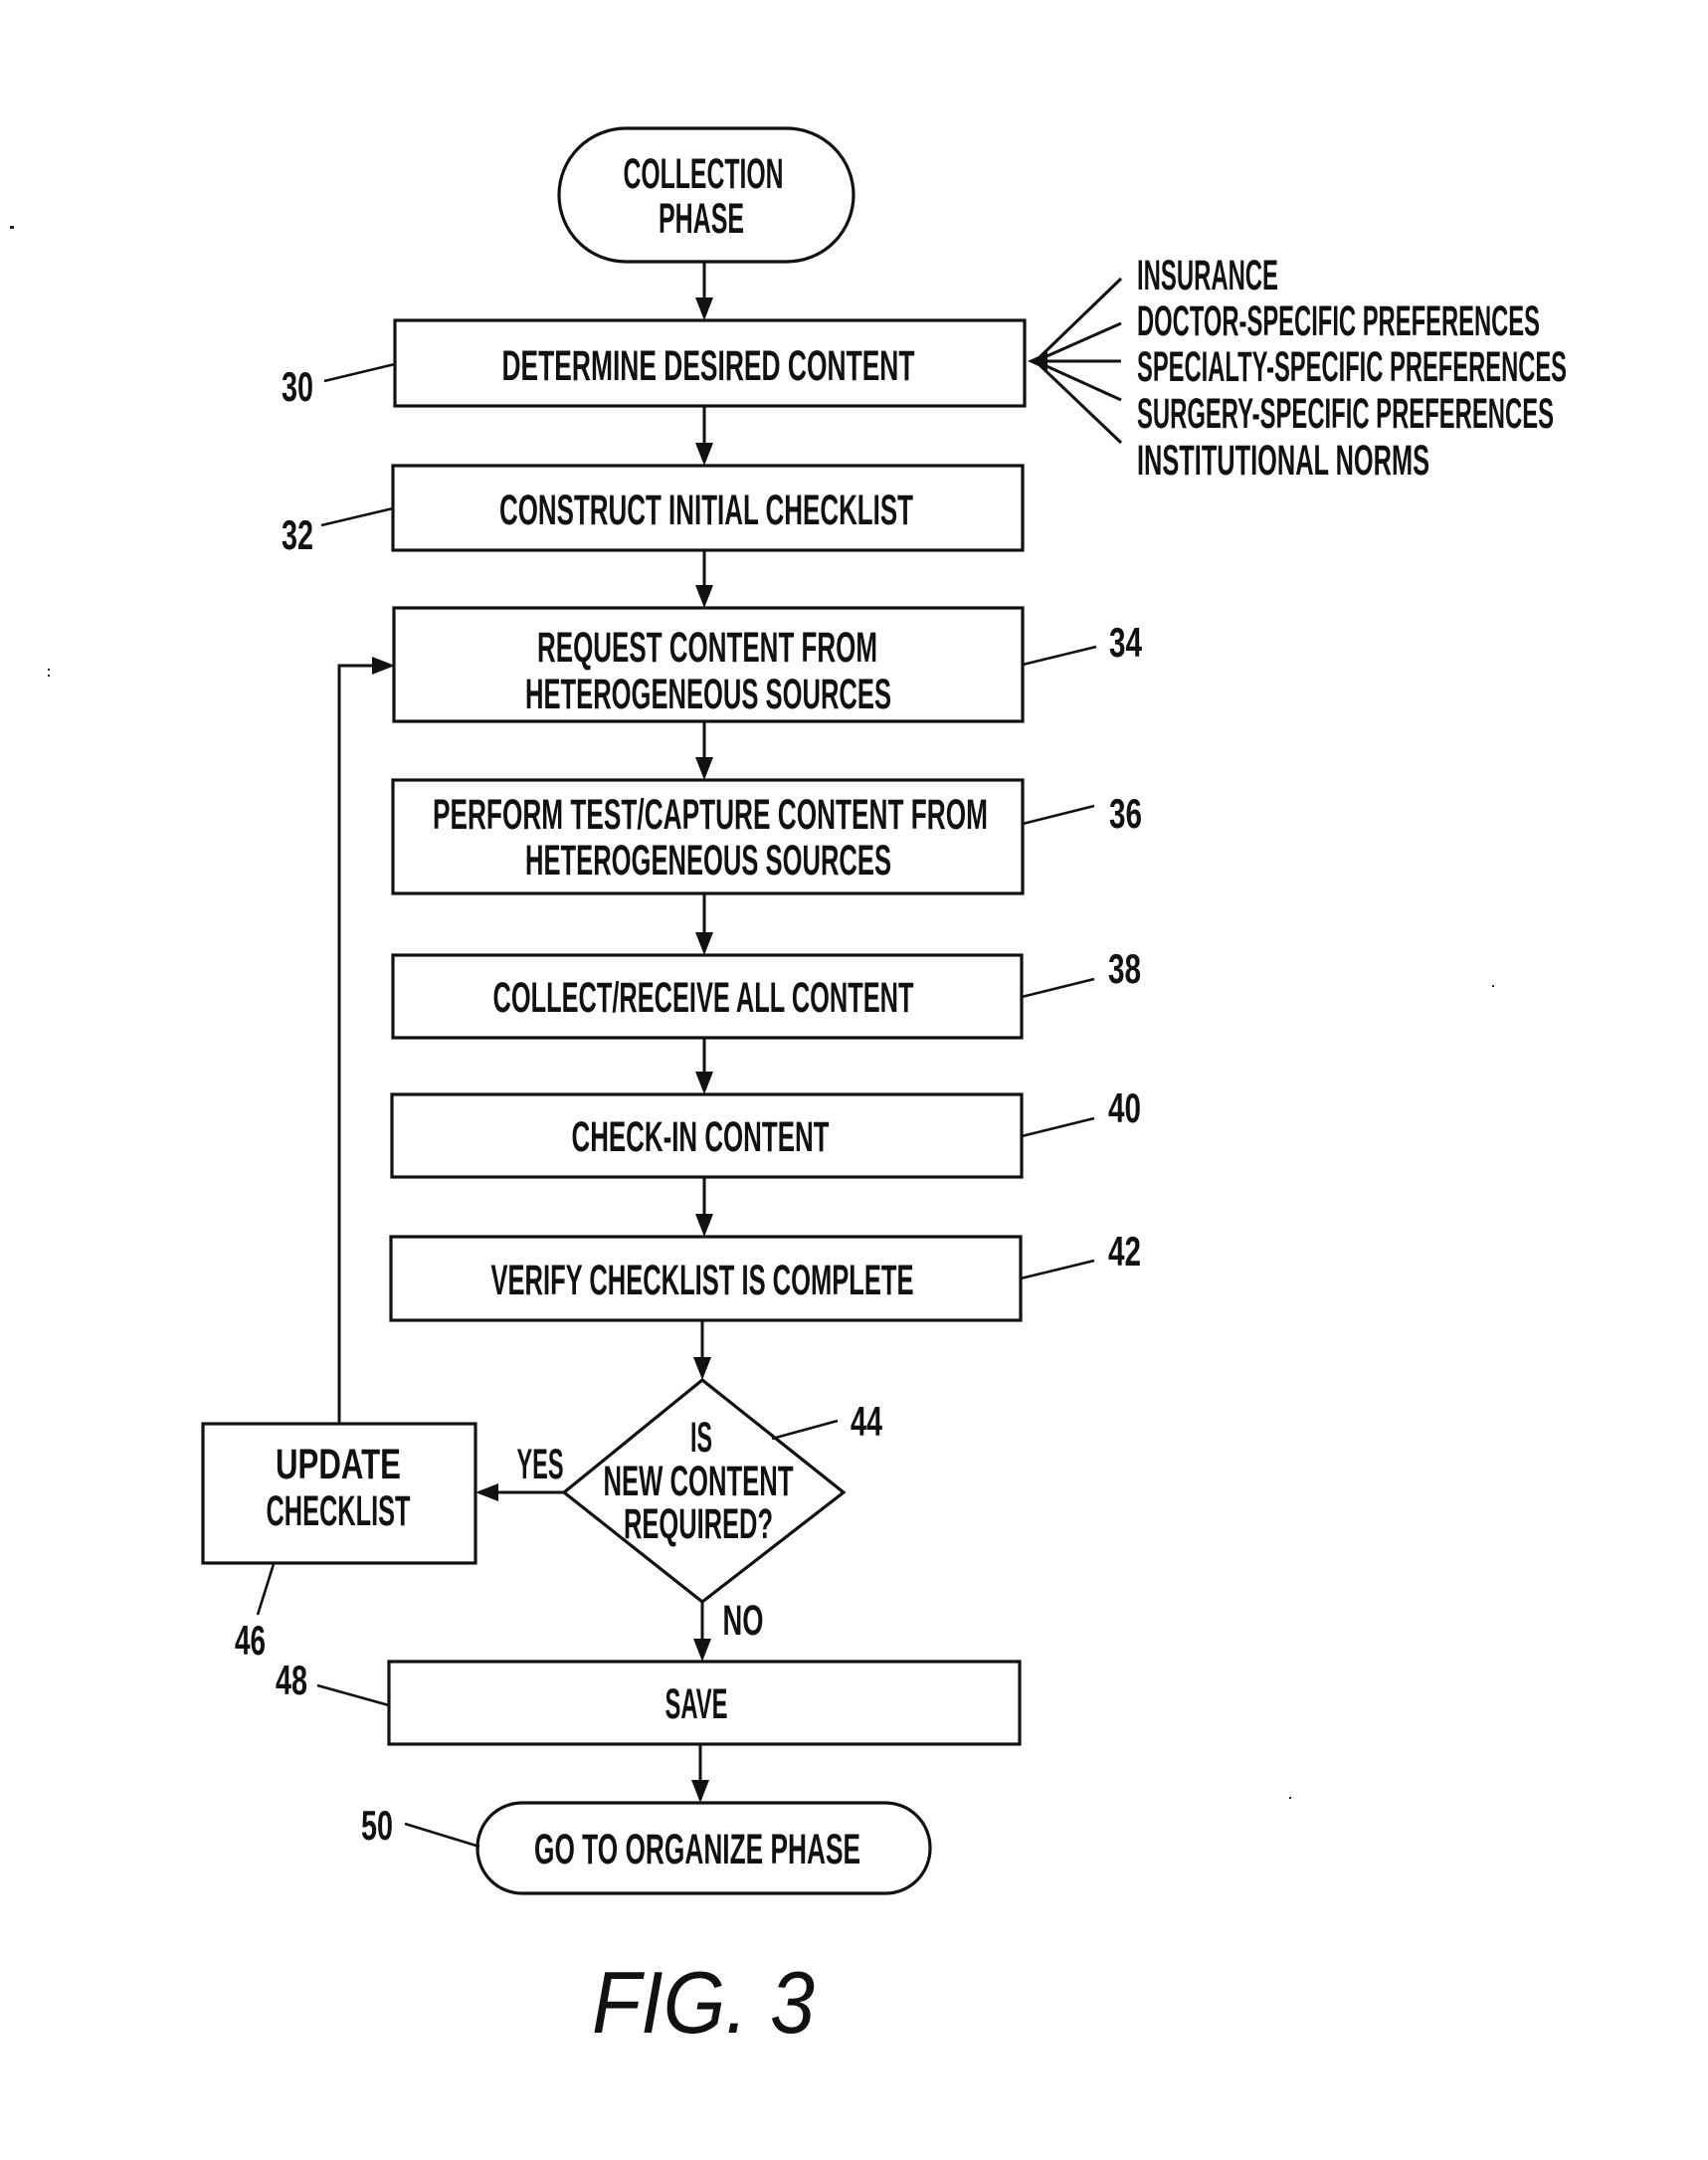 The width and height of the screenshot is (1708, 2160). I want to click on update-label-line2: CHECKLIST, so click(339, 1511).